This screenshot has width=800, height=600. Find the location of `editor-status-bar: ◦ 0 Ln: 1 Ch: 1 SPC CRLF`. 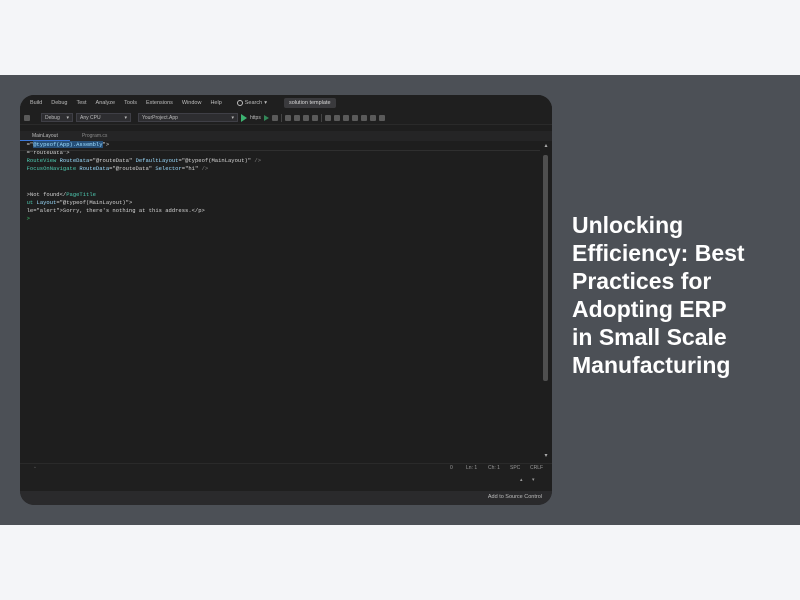

editor-status-bar: ◦ 0 Ln: 1 Ch: 1 SPC CRLF is located at coordinates (286, 468).